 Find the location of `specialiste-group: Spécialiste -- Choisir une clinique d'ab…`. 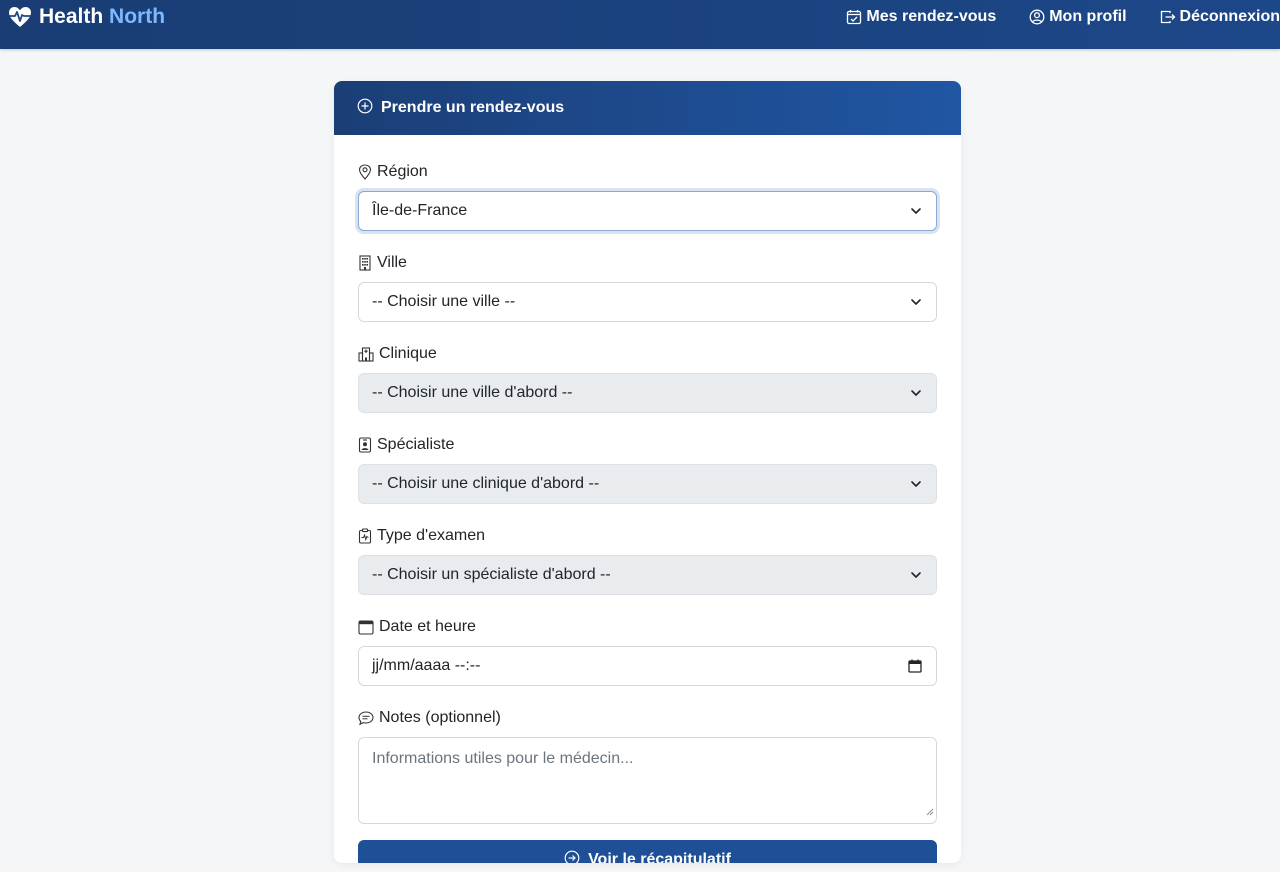

specialiste-group: Spécialiste -- Choisir une clinique d'ab… is located at coordinates (647, 468).